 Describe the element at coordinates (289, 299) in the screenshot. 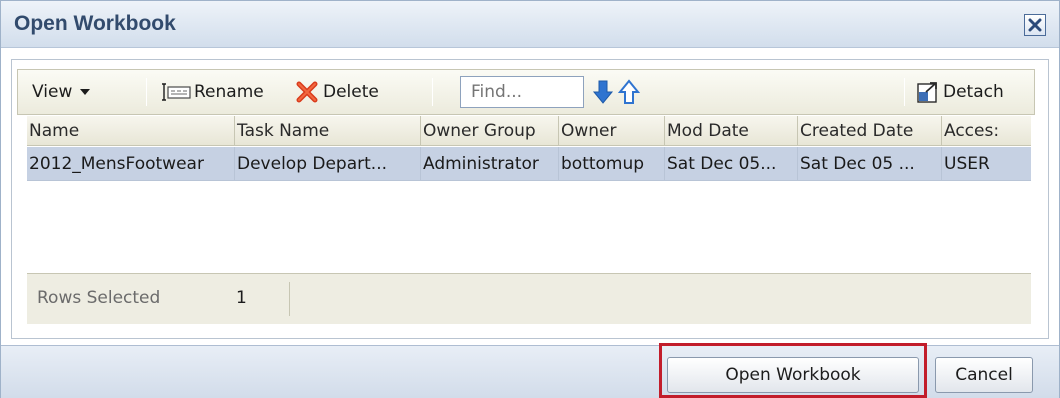

I see `status-separator` at that location.